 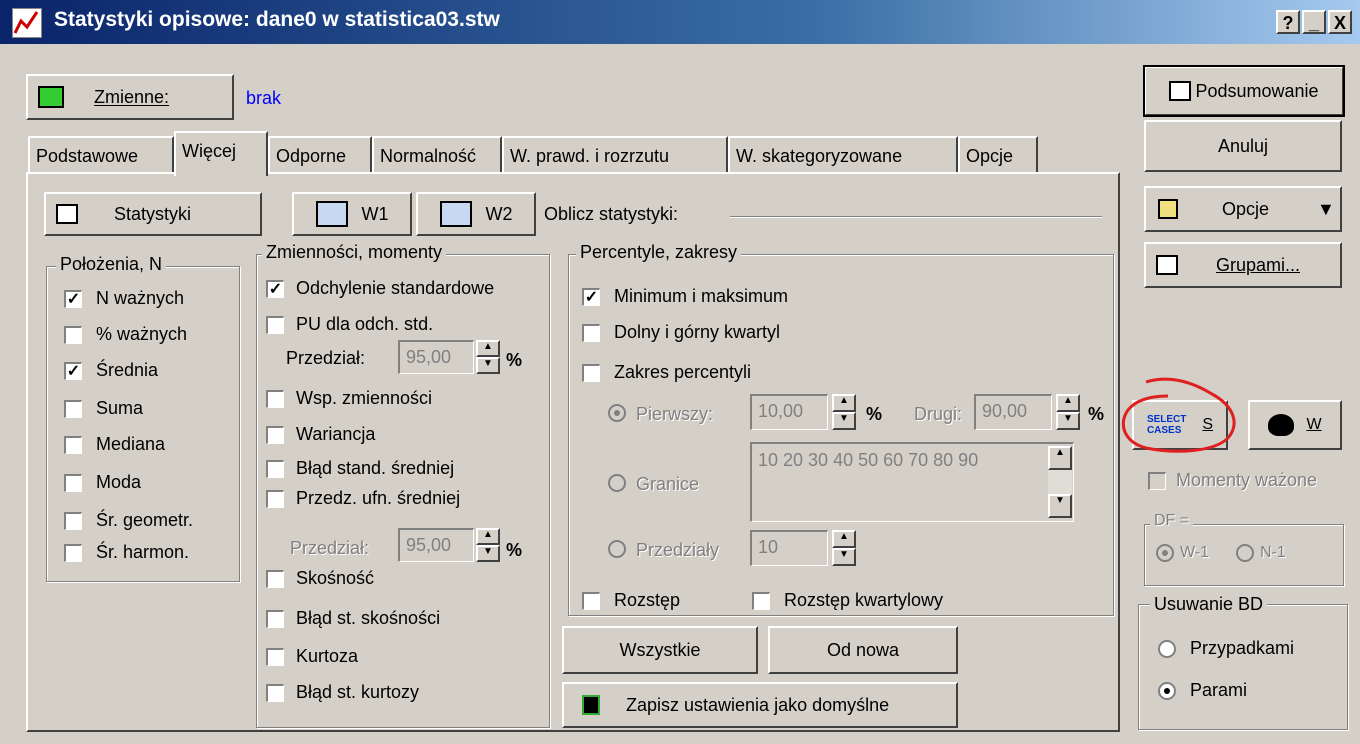 What do you see at coordinates (591, 297) in the screenshot?
I see `minmax-checkbox: ✓` at bounding box center [591, 297].